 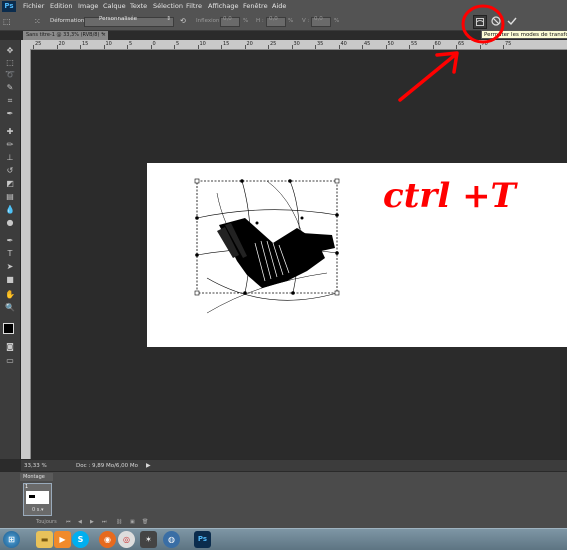 I want to click on h-value: 0,0, so click(x=273, y=19).